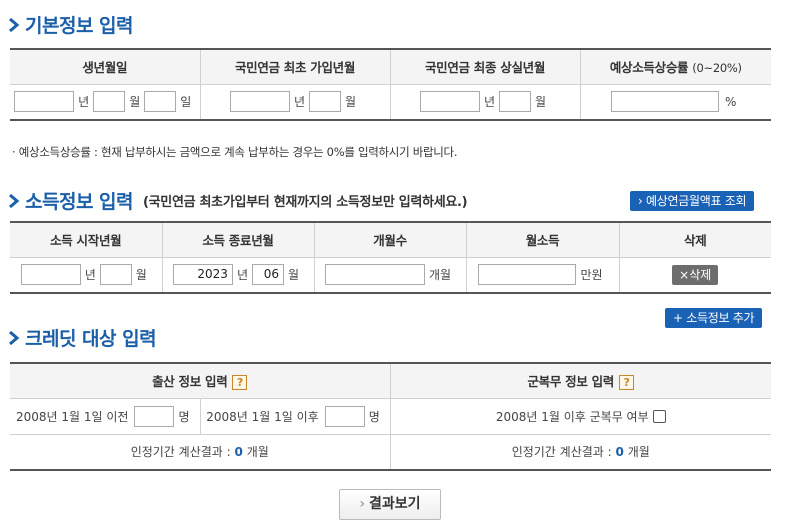 This screenshot has width=788, height=531. What do you see at coordinates (395, 504) in the screenshot?
I see `view-result-label: 결과보기` at bounding box center [395, 504].